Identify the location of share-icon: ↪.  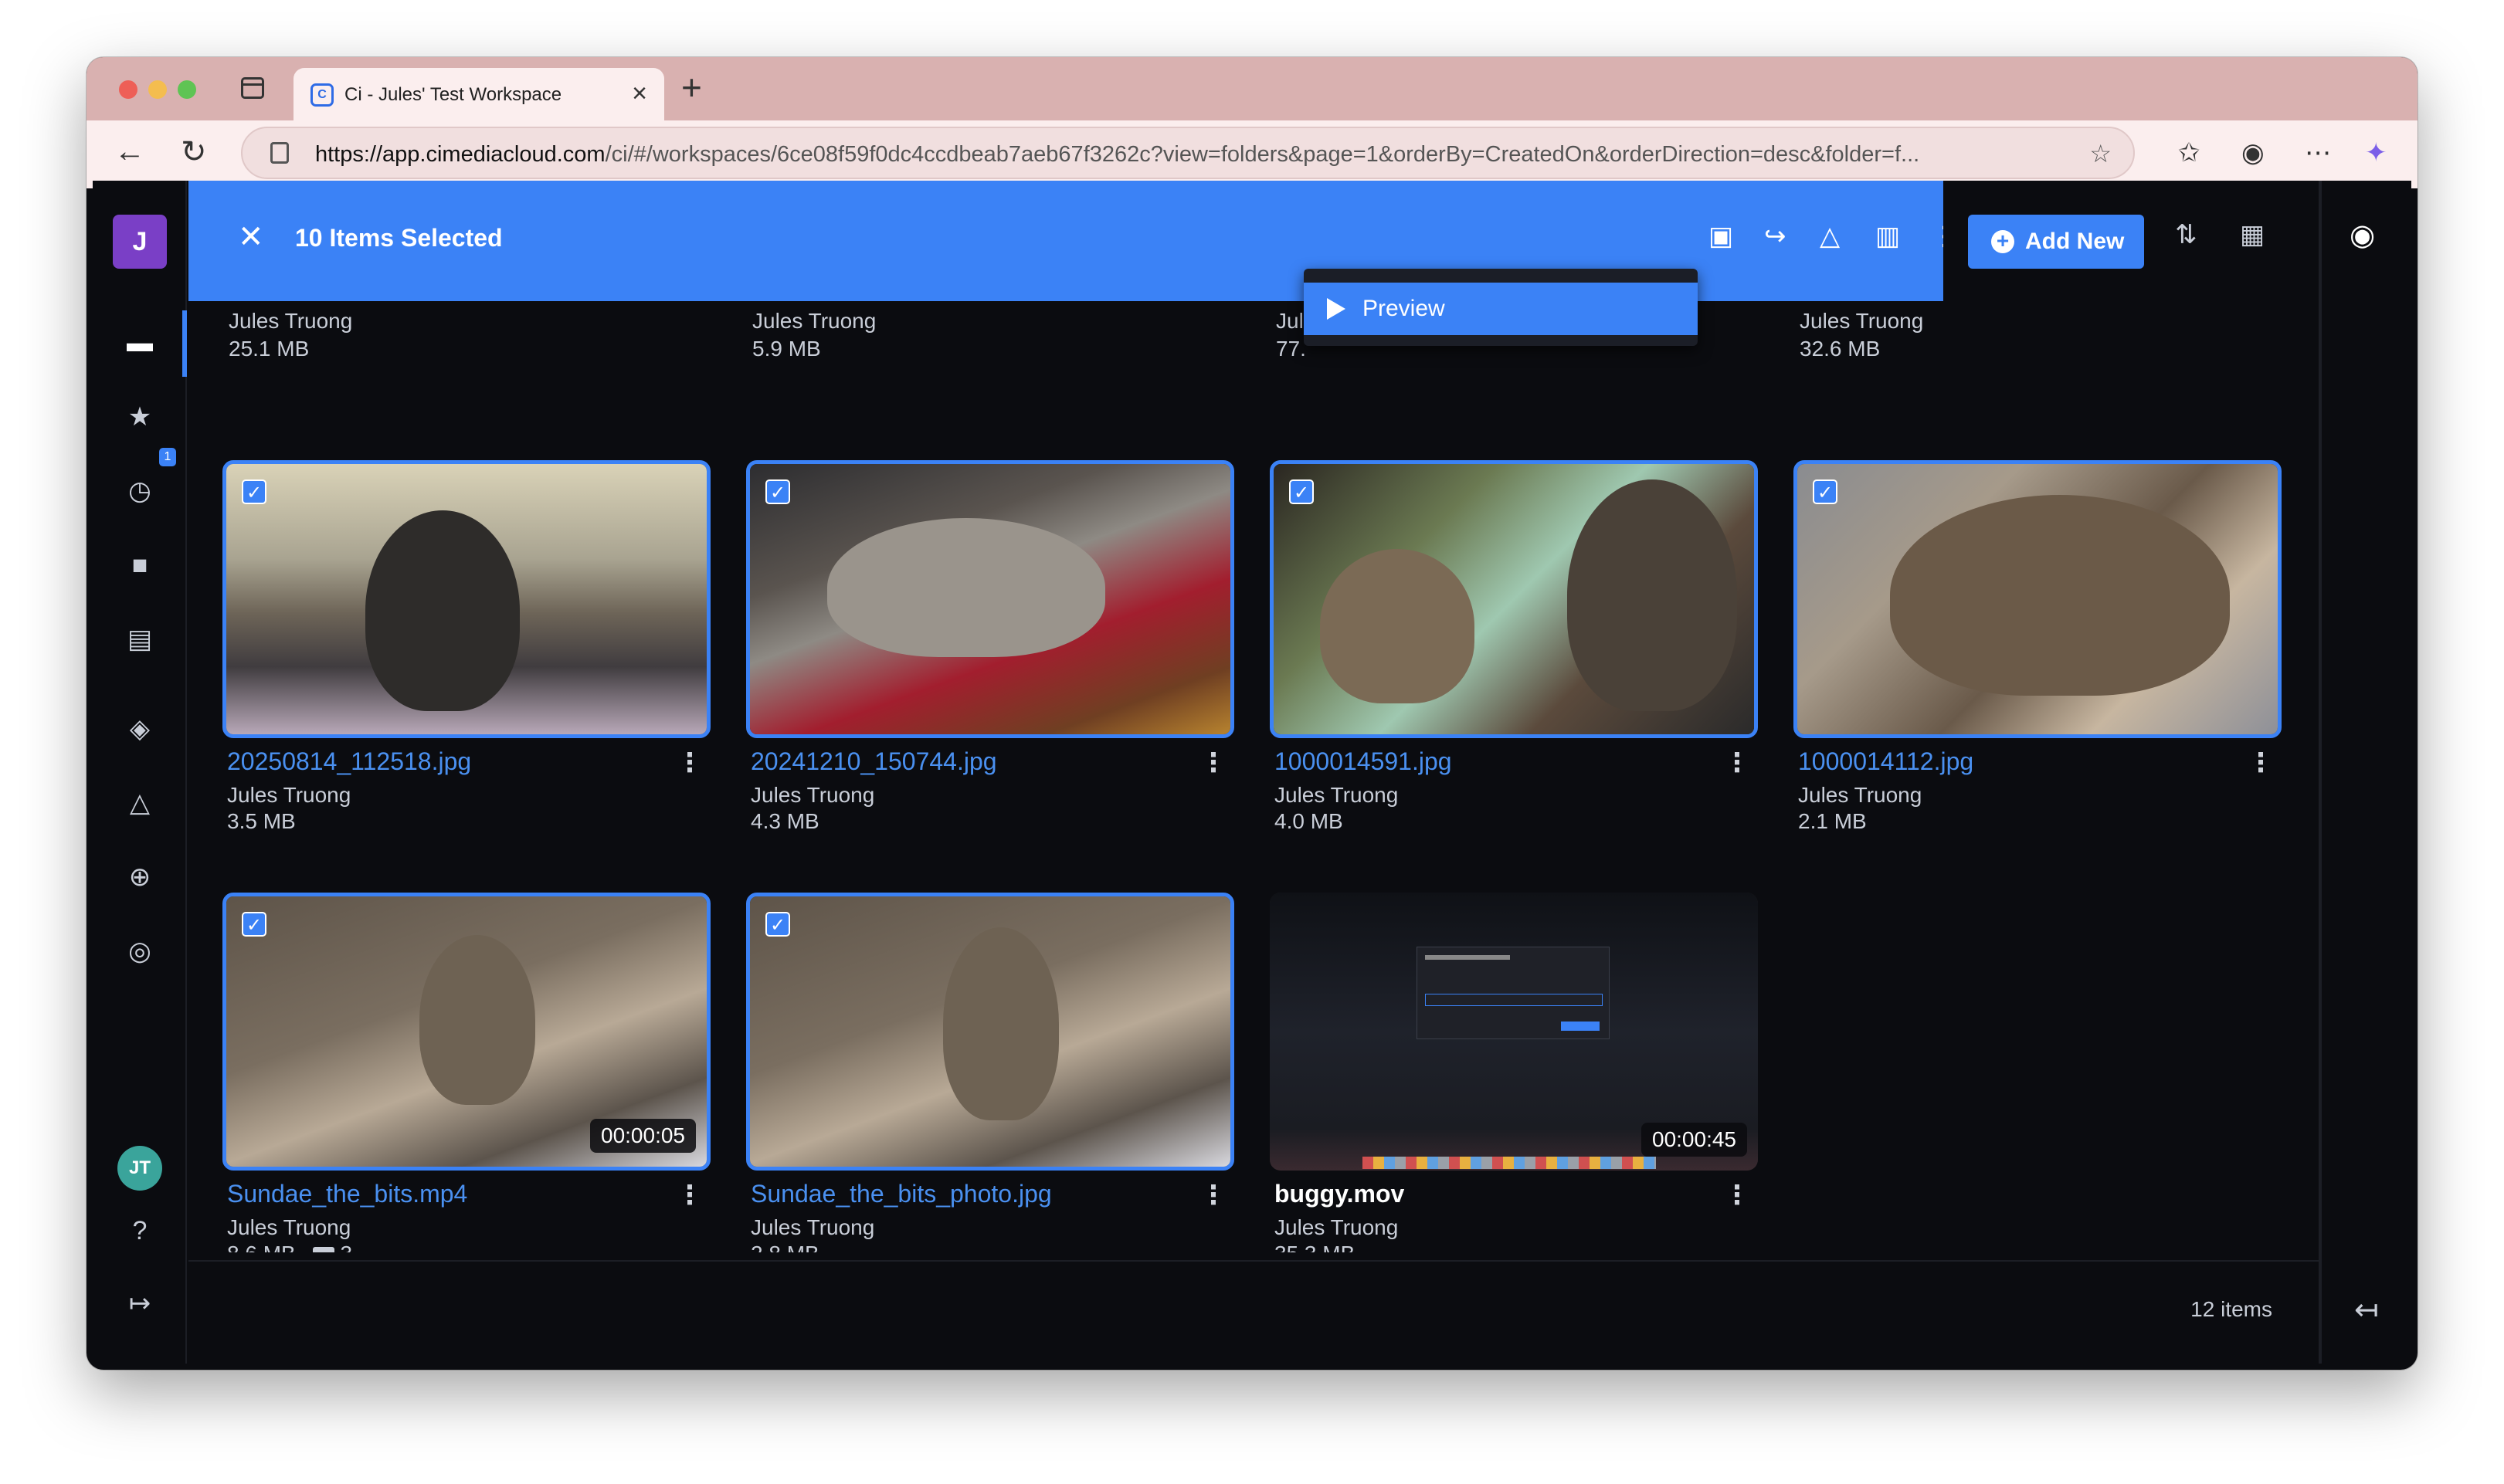
(1775, 236).